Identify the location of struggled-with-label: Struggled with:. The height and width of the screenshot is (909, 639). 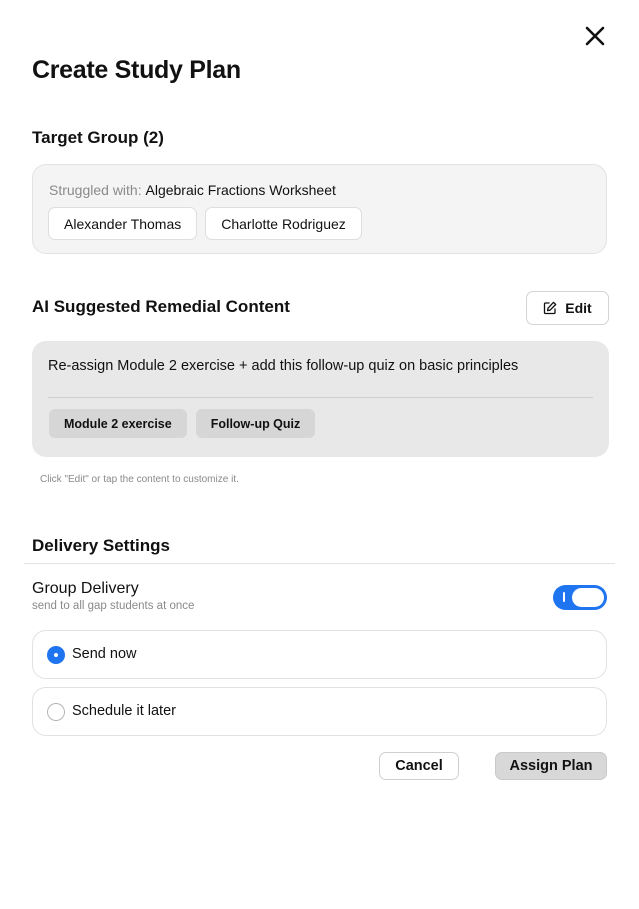
(95, 190).